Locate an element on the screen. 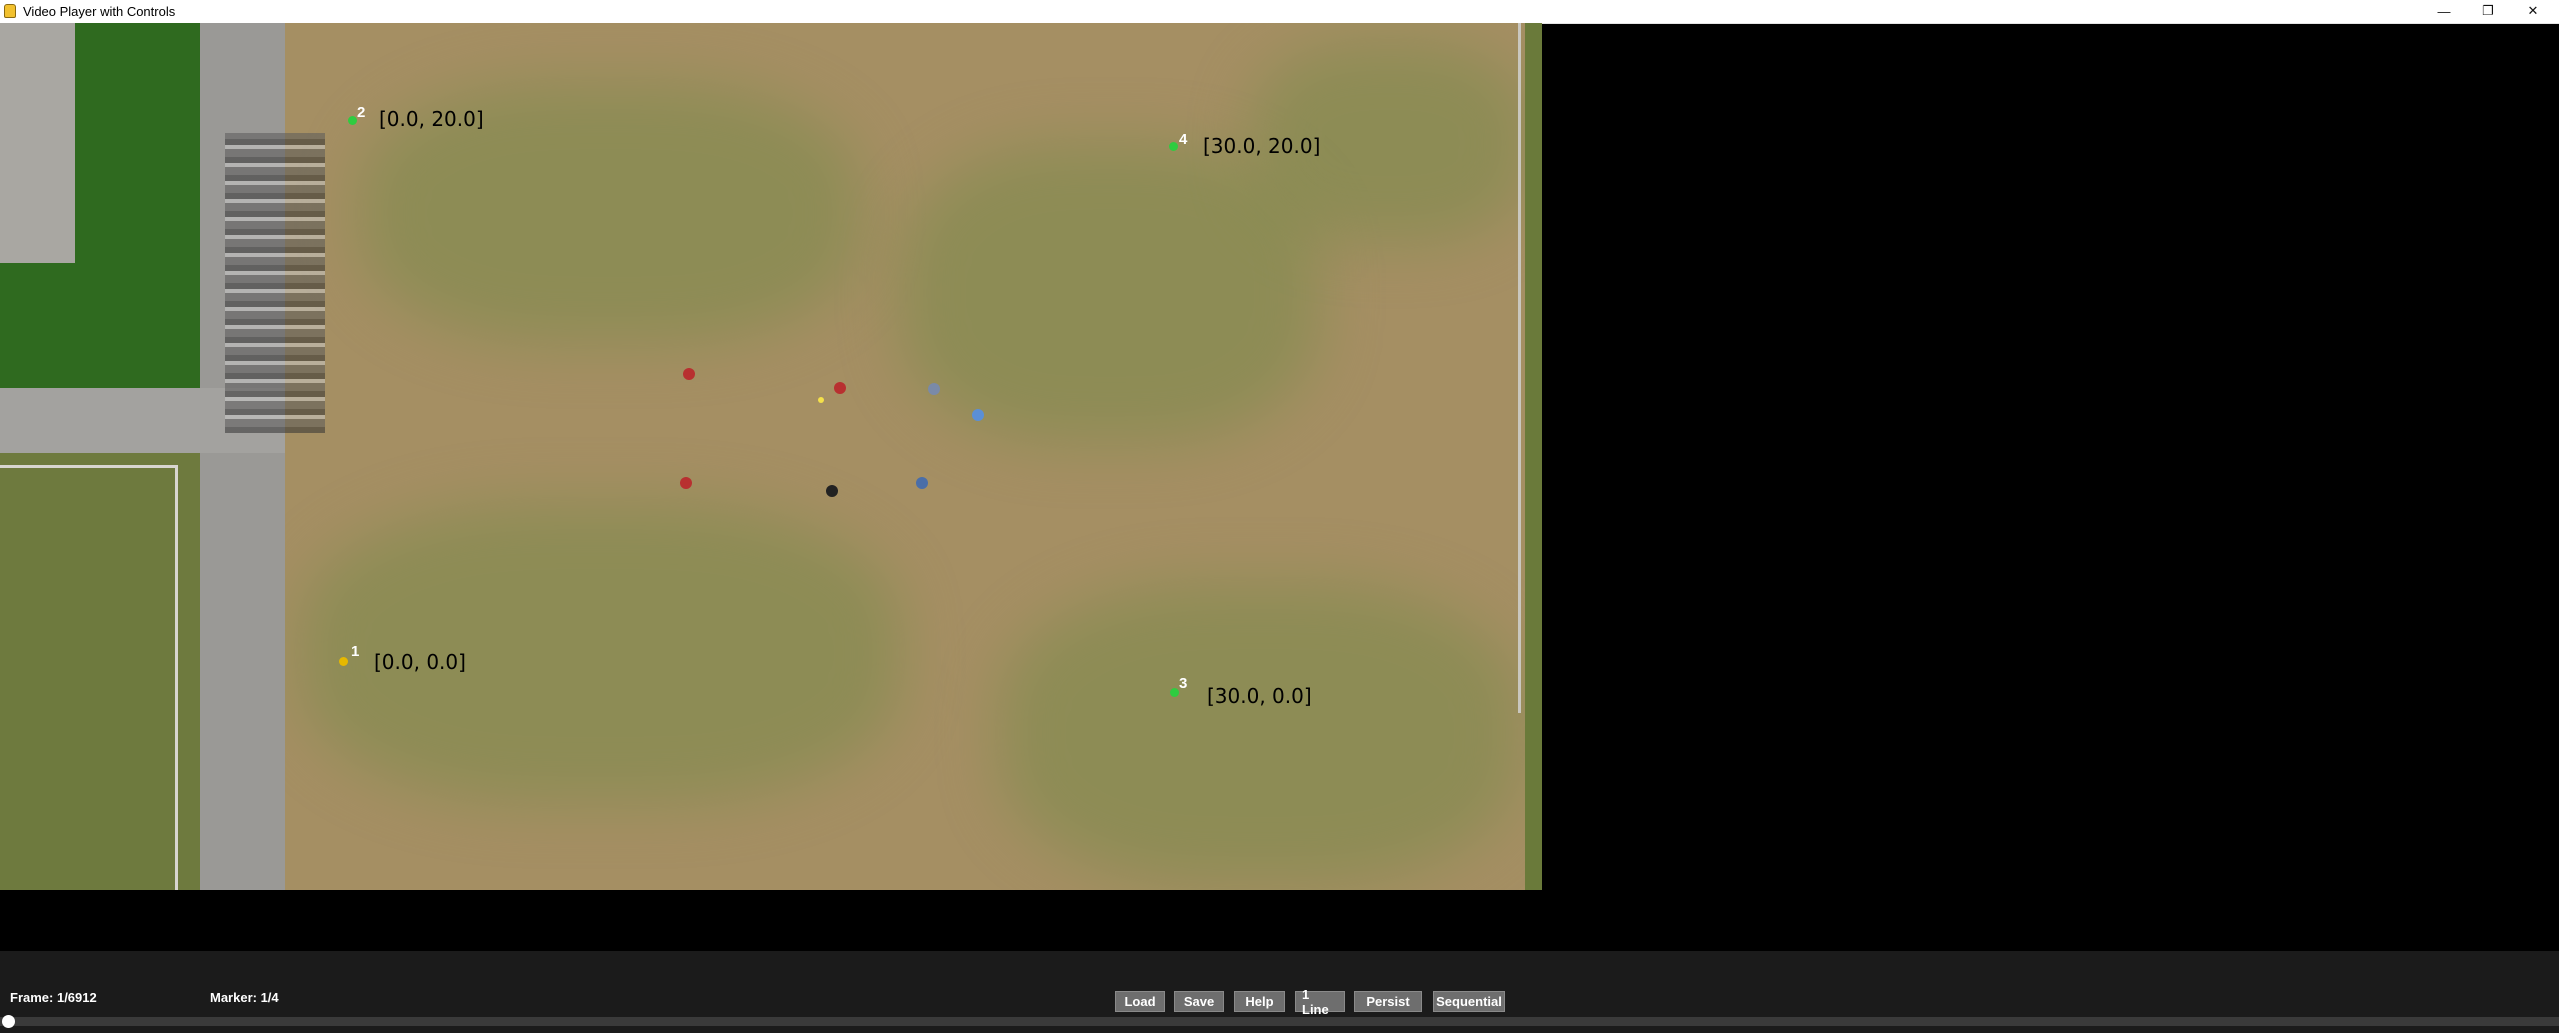  marker-3-number: 3 is located at coordinates (1183, 683).